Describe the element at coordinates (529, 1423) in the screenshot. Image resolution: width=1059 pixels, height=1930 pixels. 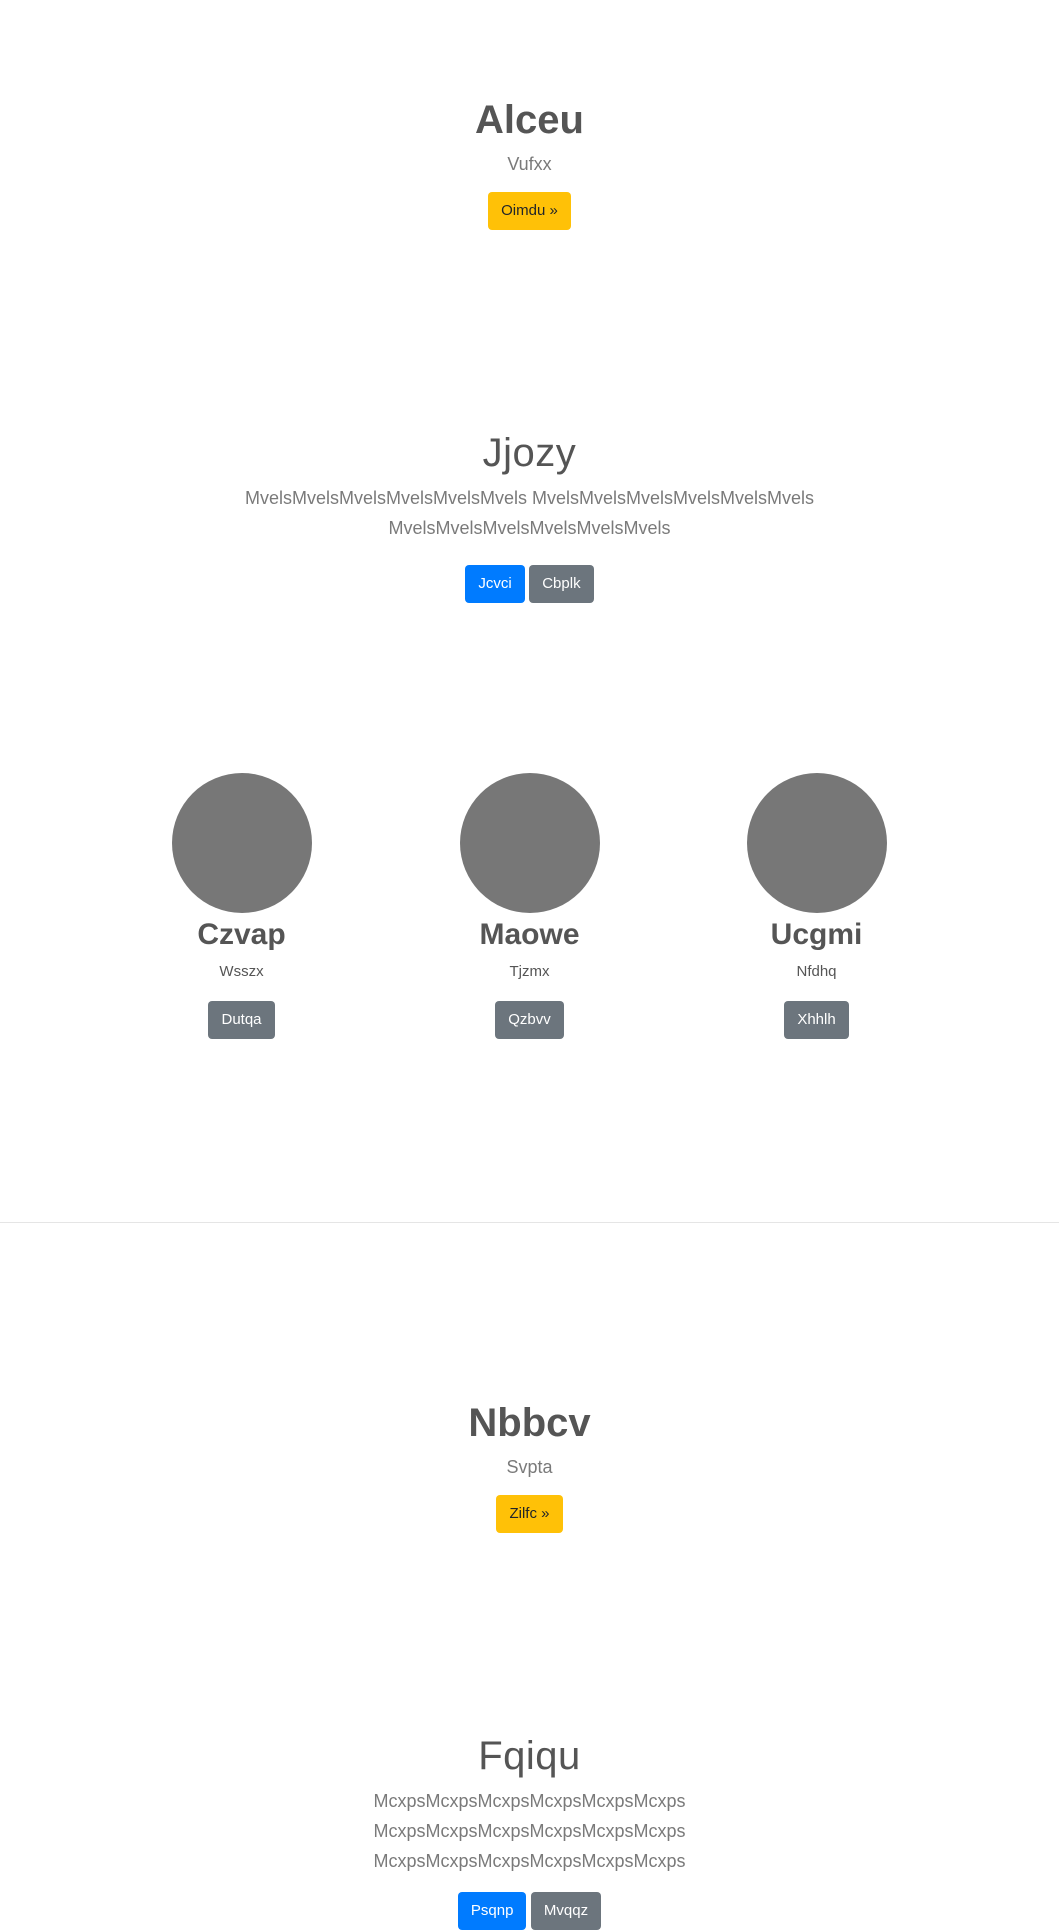
I see `hero-title: Nbbcv` at that location.